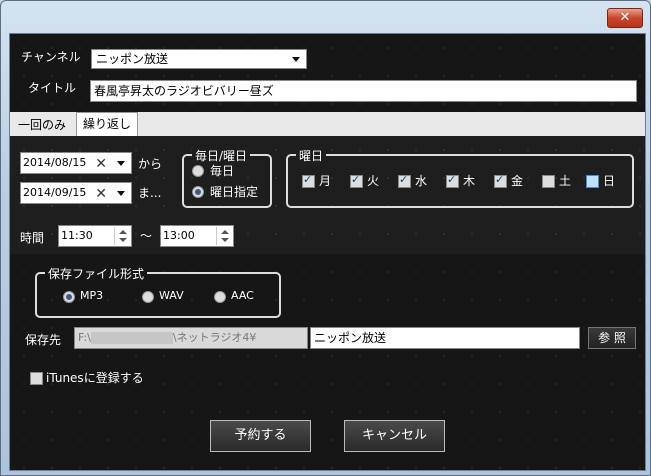  I want to click on checkbox-wed, so click(404, 180).